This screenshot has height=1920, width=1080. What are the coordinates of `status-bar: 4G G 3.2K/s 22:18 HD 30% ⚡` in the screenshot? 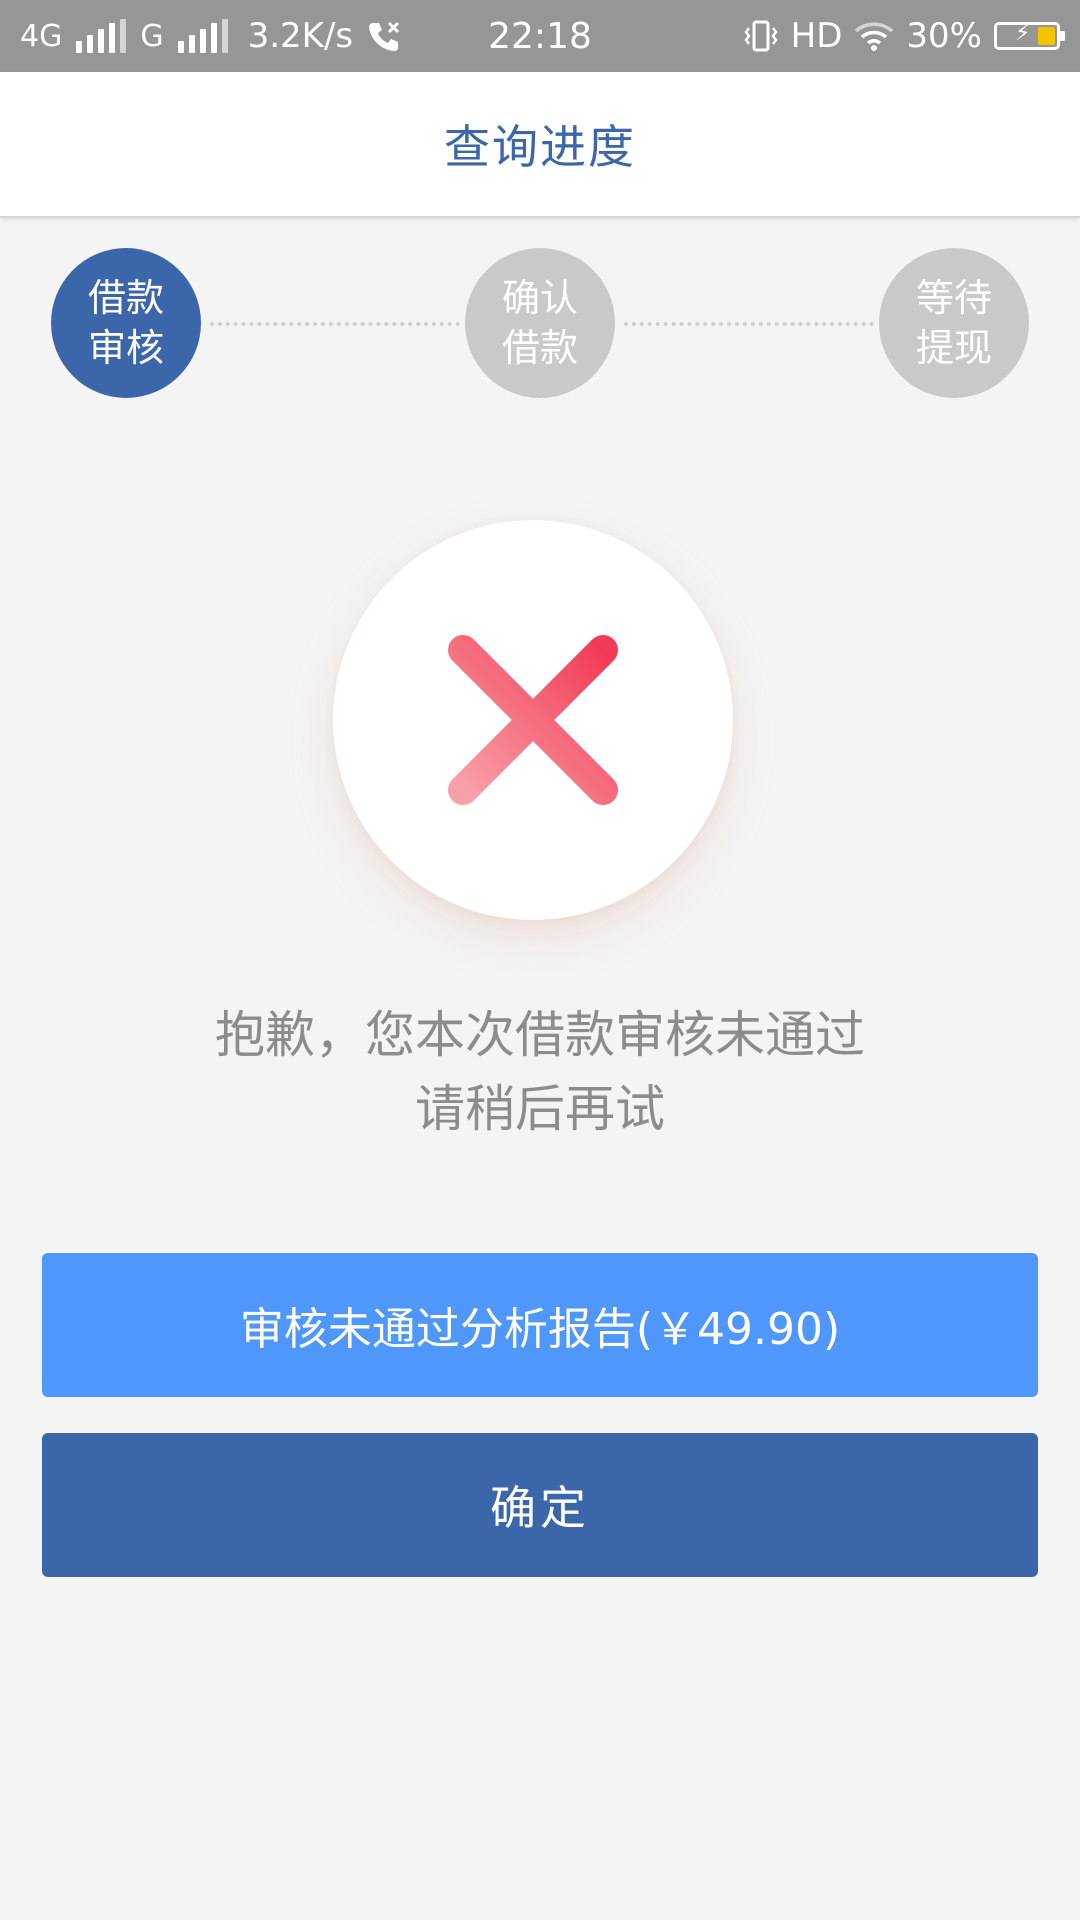 It's located at (540, 36).